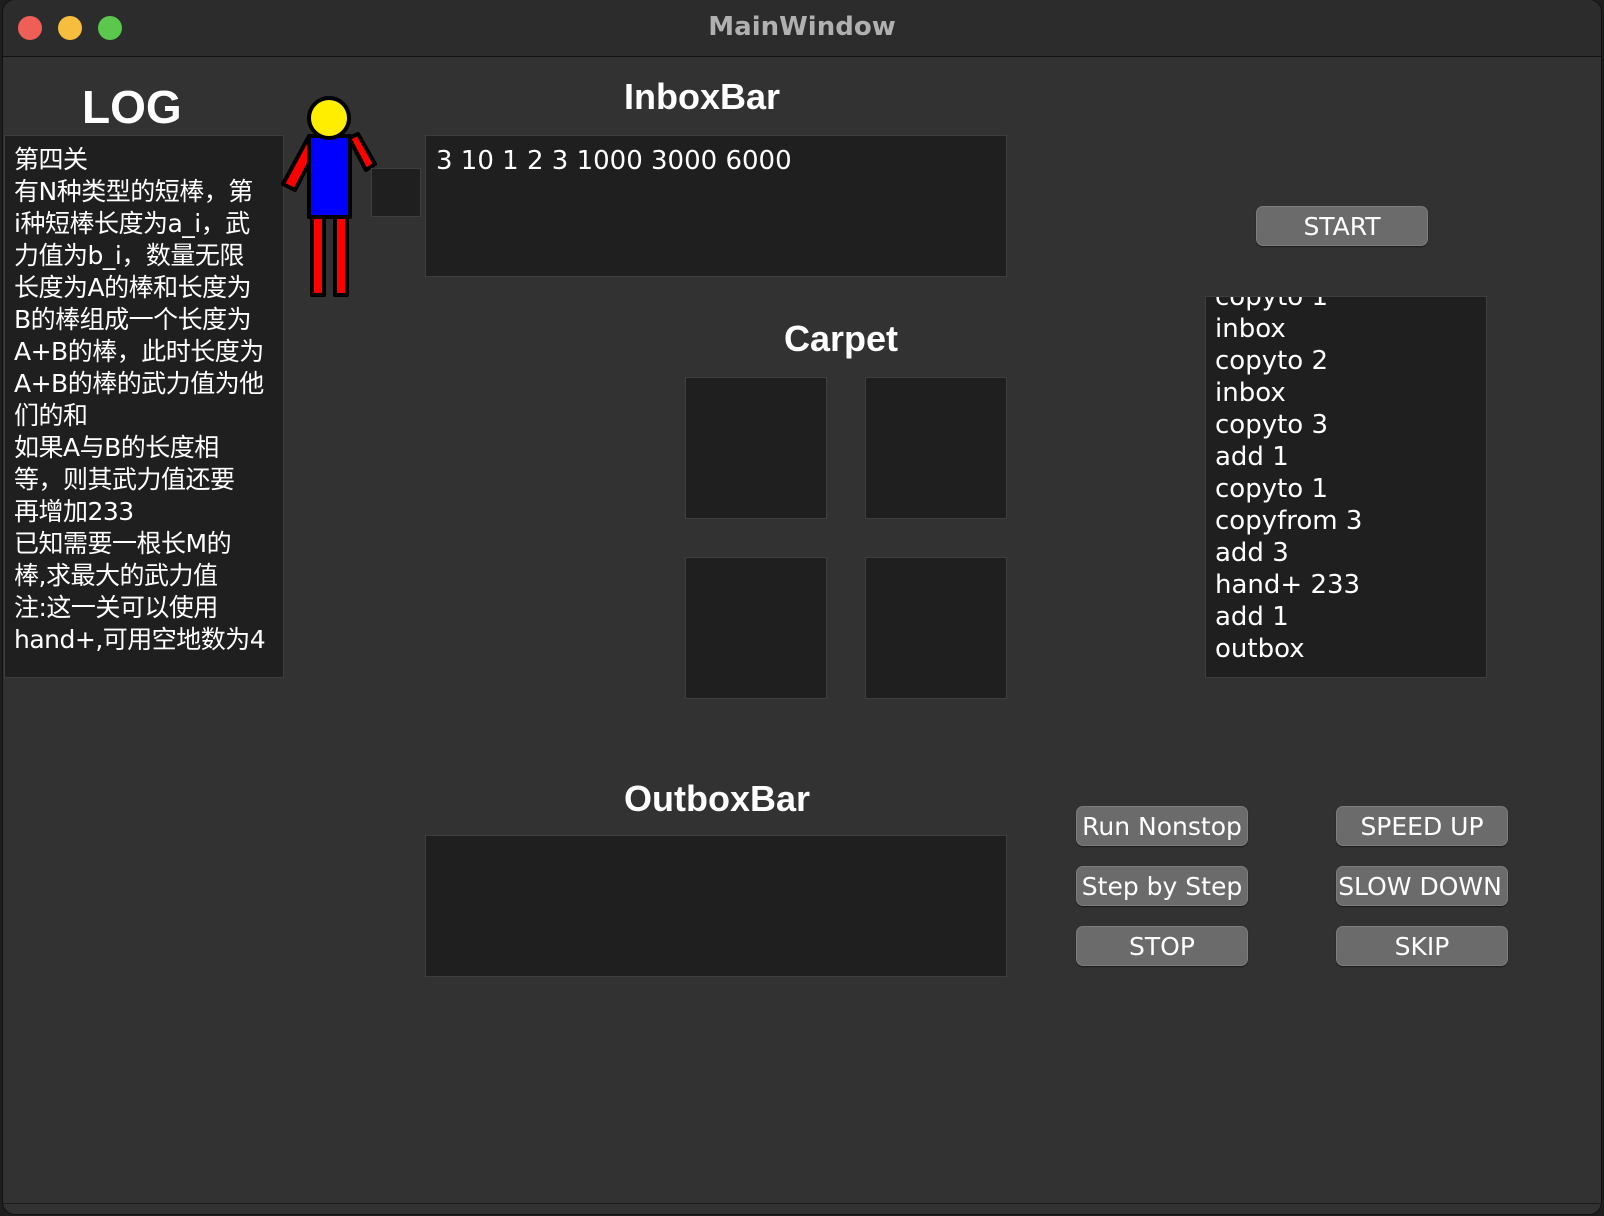 This screenshot has height=1216, width=1604. I want to click on log-line: 第四关, so click(51, 159).